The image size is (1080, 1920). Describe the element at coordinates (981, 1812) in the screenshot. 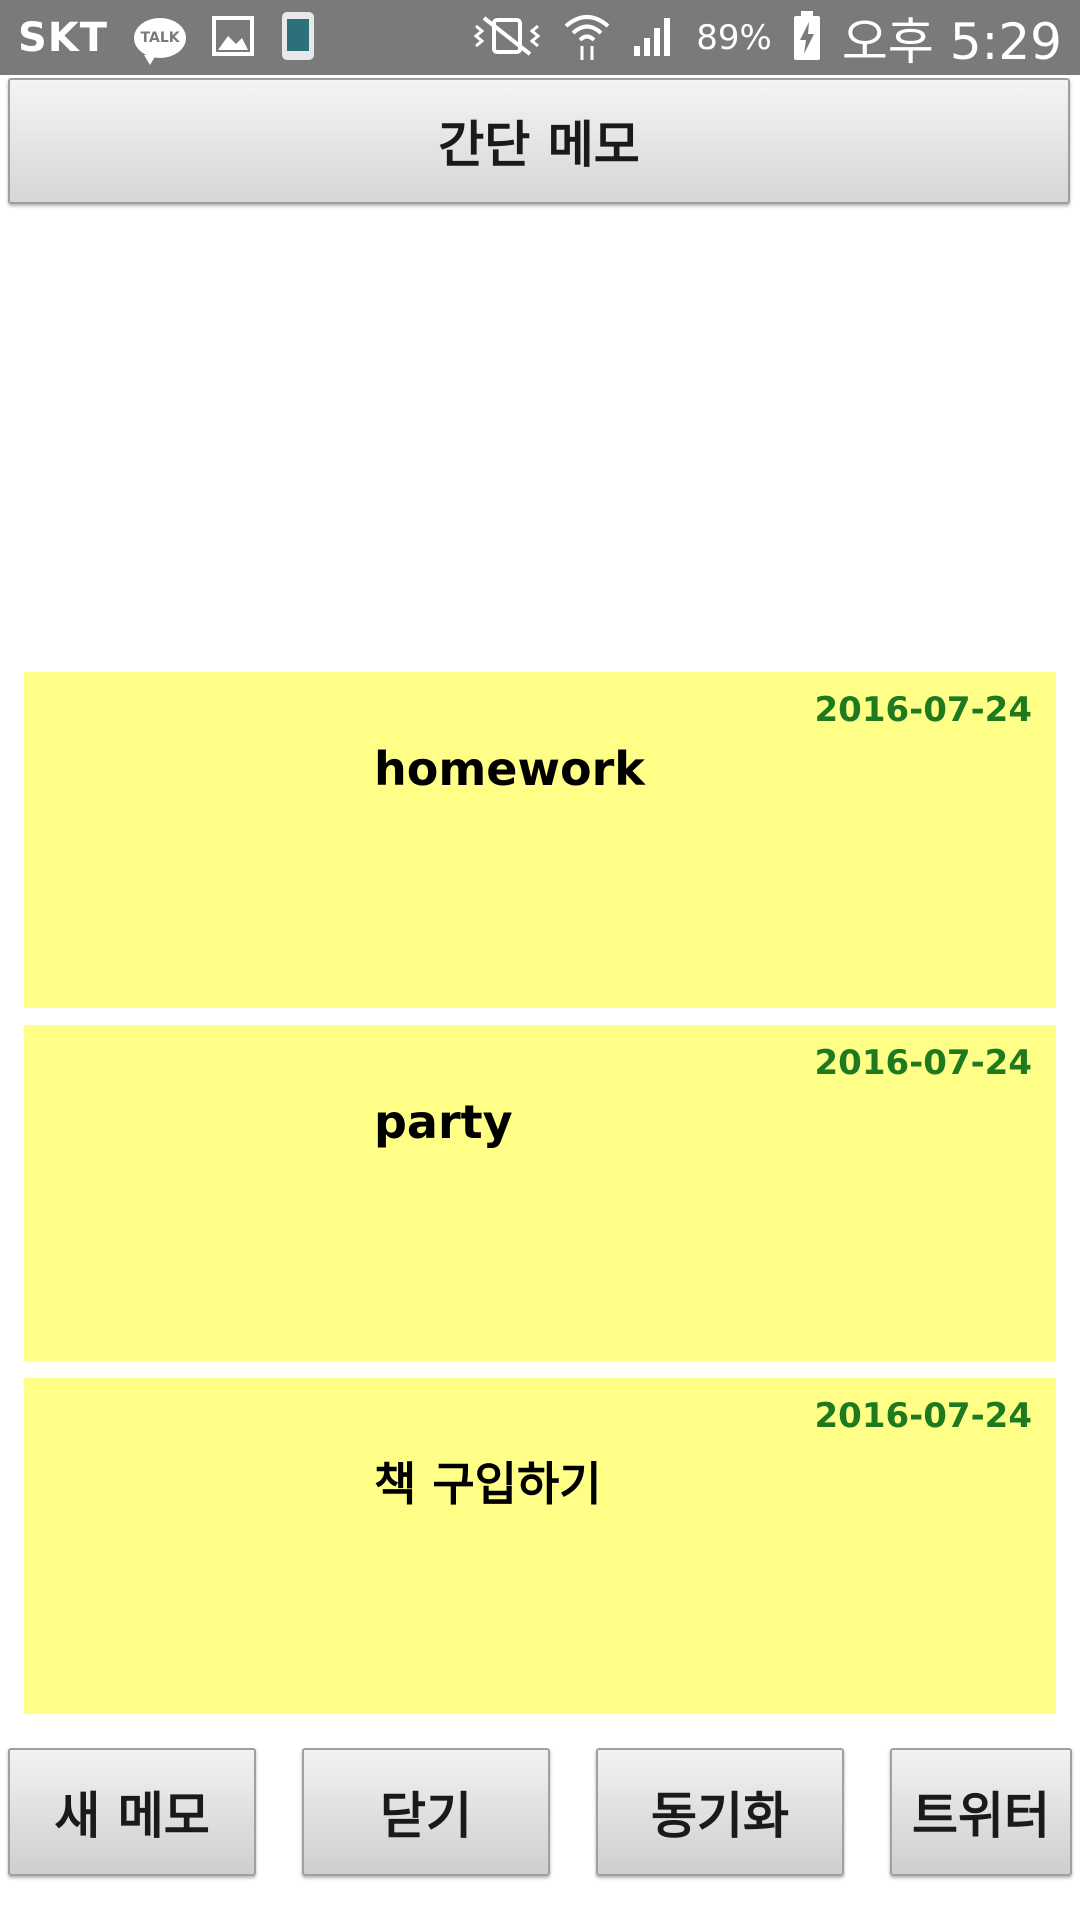

I see `twitter-button: 트위터` at that location.